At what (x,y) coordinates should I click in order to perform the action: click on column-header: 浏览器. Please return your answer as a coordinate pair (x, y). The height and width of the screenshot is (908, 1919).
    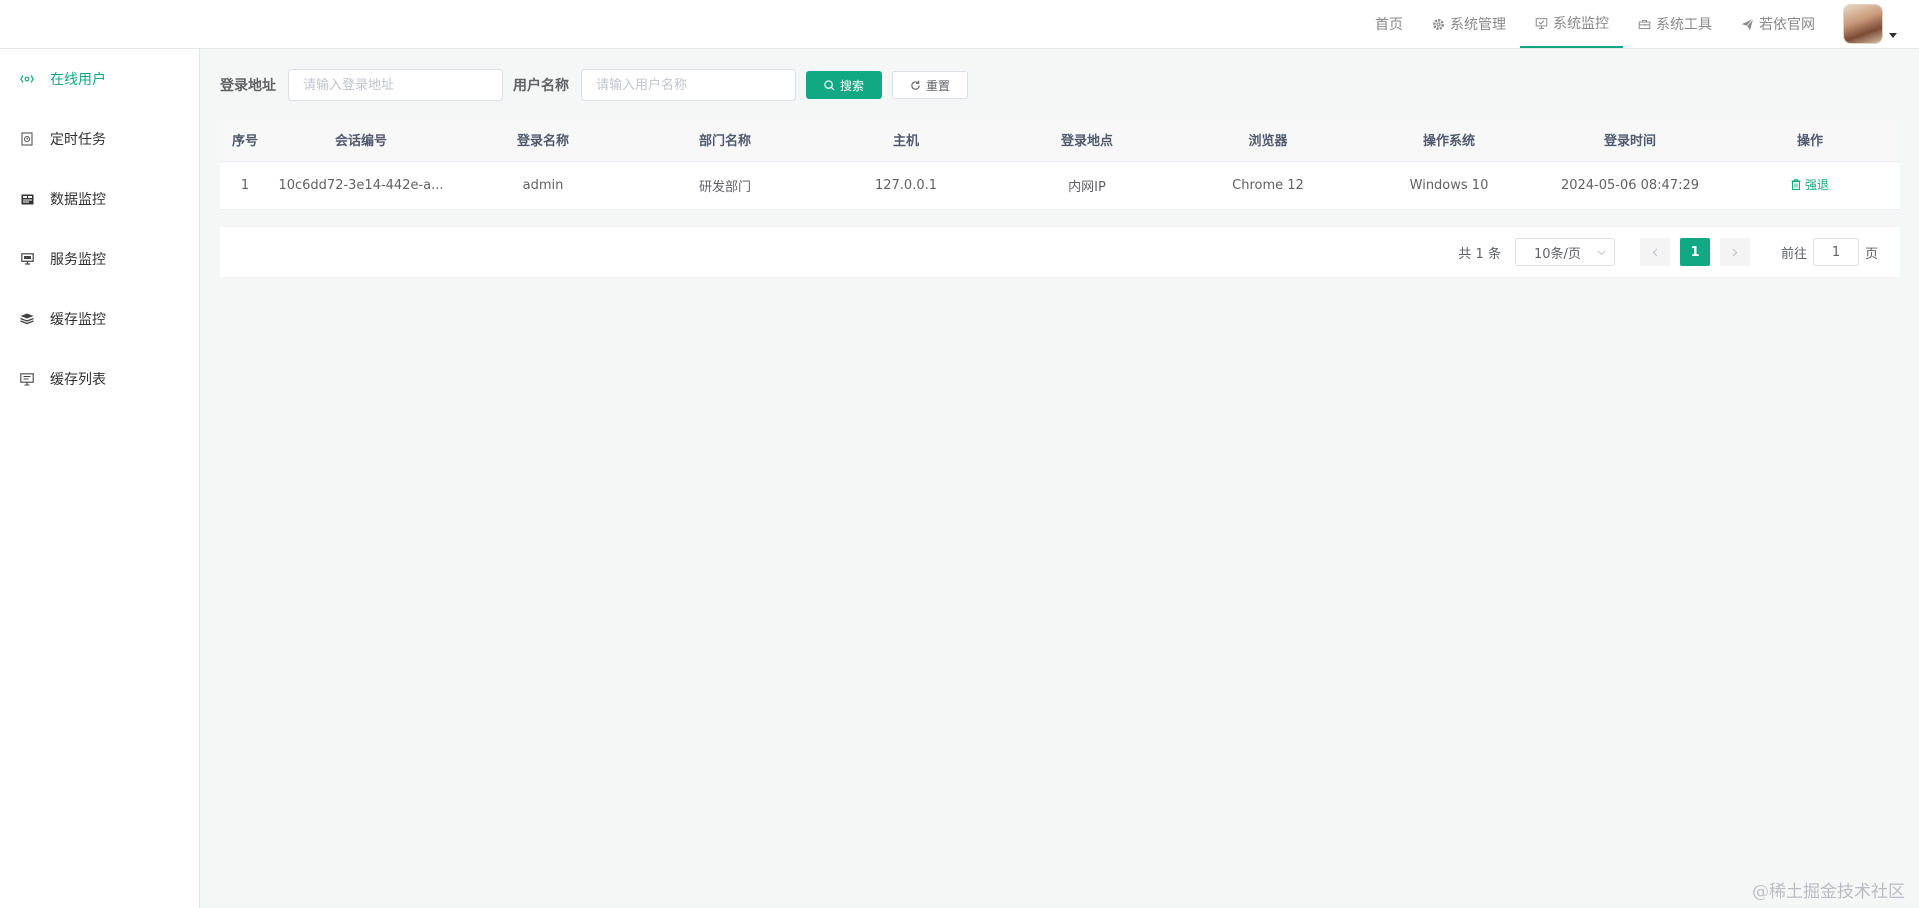
    Looking at the image, I should click on (1268, 140).